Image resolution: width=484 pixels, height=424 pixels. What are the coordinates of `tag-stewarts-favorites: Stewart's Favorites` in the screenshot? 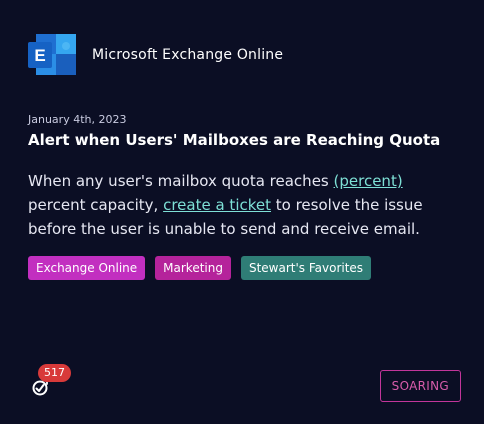 It's located at (306, 268).